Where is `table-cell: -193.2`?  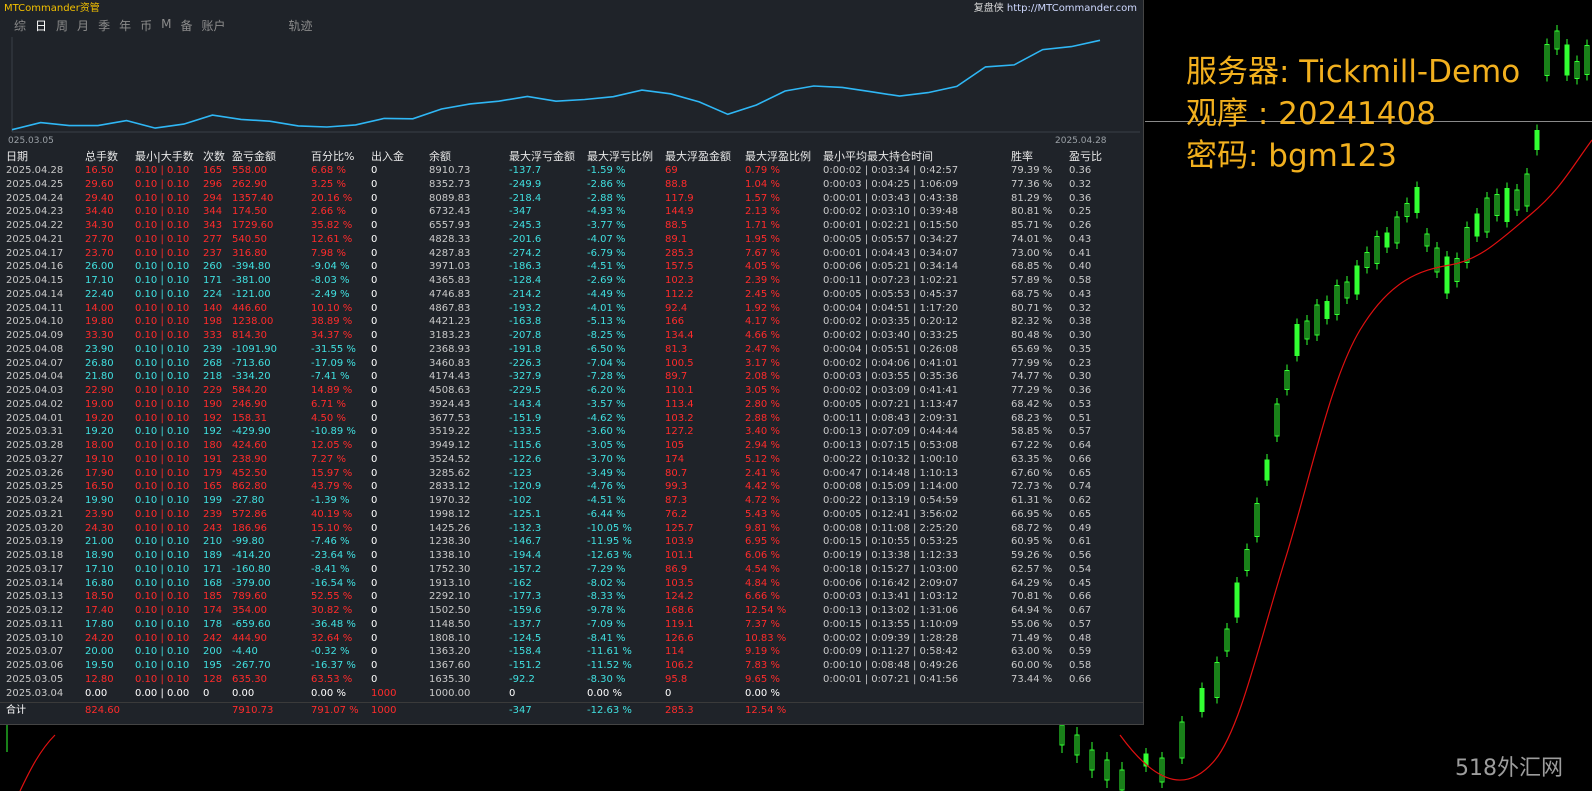
table-cell: -193.2 is located at coordinates (525, 308).